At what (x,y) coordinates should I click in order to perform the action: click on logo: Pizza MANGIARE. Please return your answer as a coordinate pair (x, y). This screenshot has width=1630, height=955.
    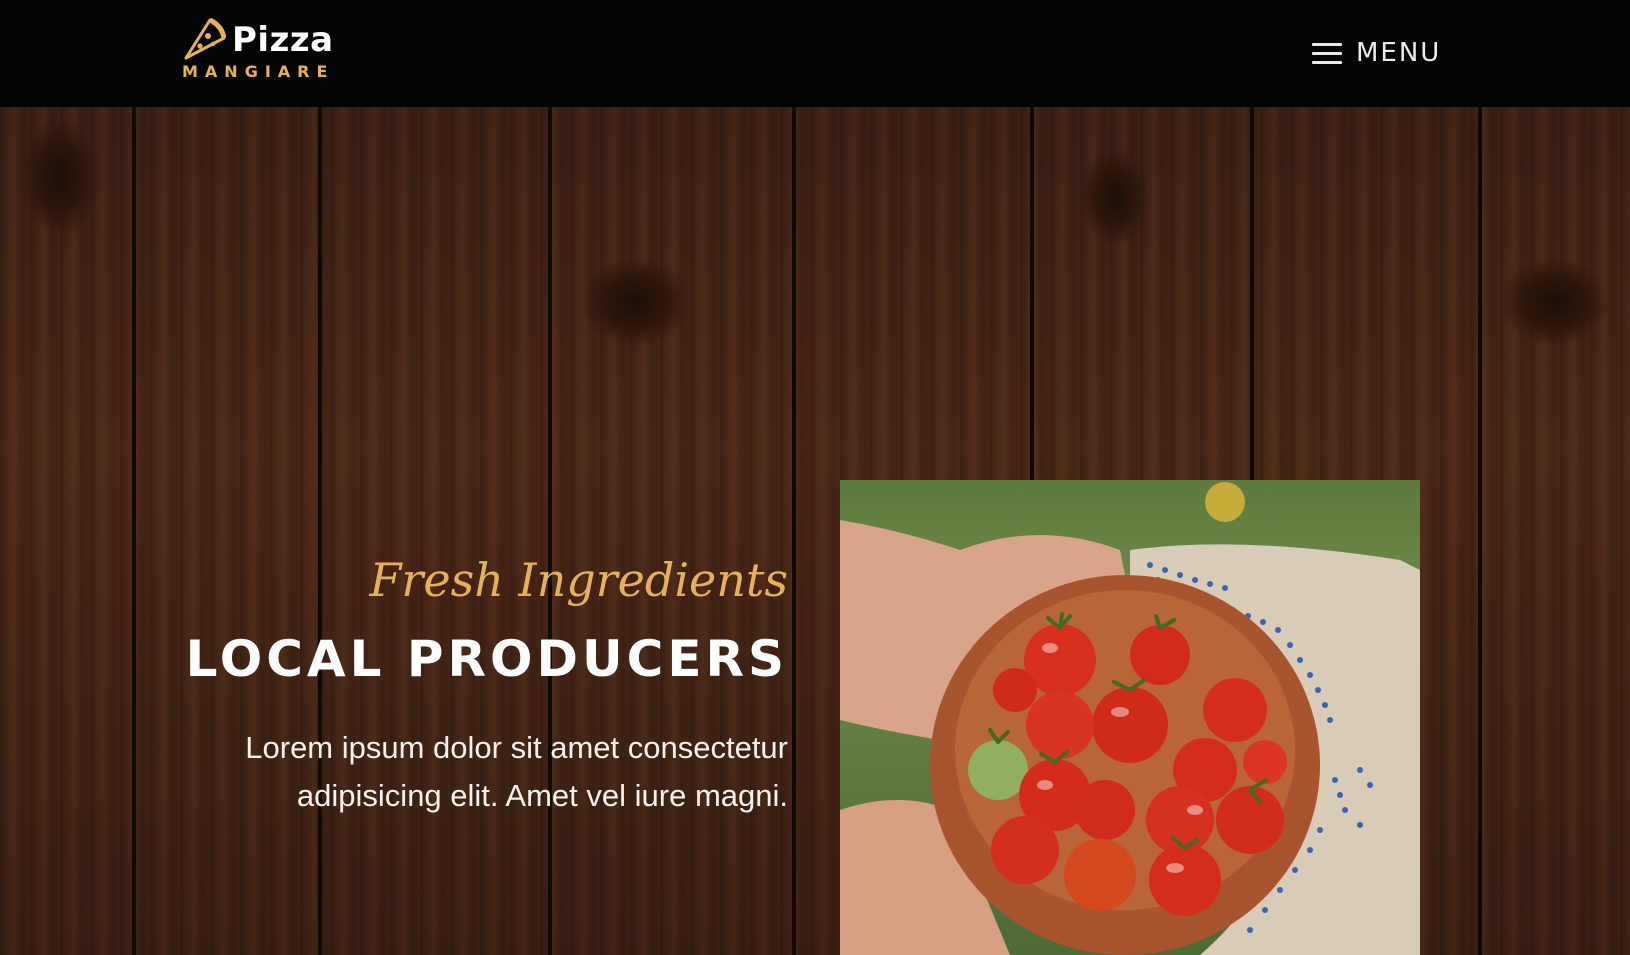
    Looking at the image, I should click on (260, 51).